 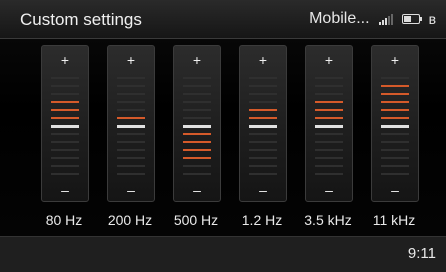 What do you see at coordinates (262, 220) in the screenshot?
I see `band-label: 1.2 Hz` at bounding box center [262, 220].